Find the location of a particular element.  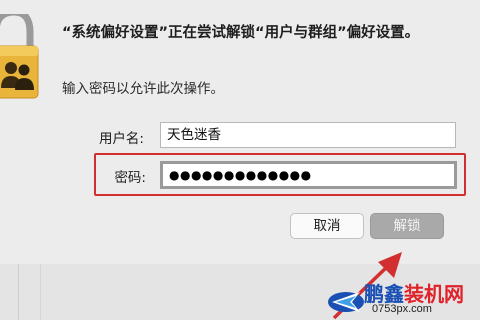

watermark-logo-icon is located at coordinates (346, 302).